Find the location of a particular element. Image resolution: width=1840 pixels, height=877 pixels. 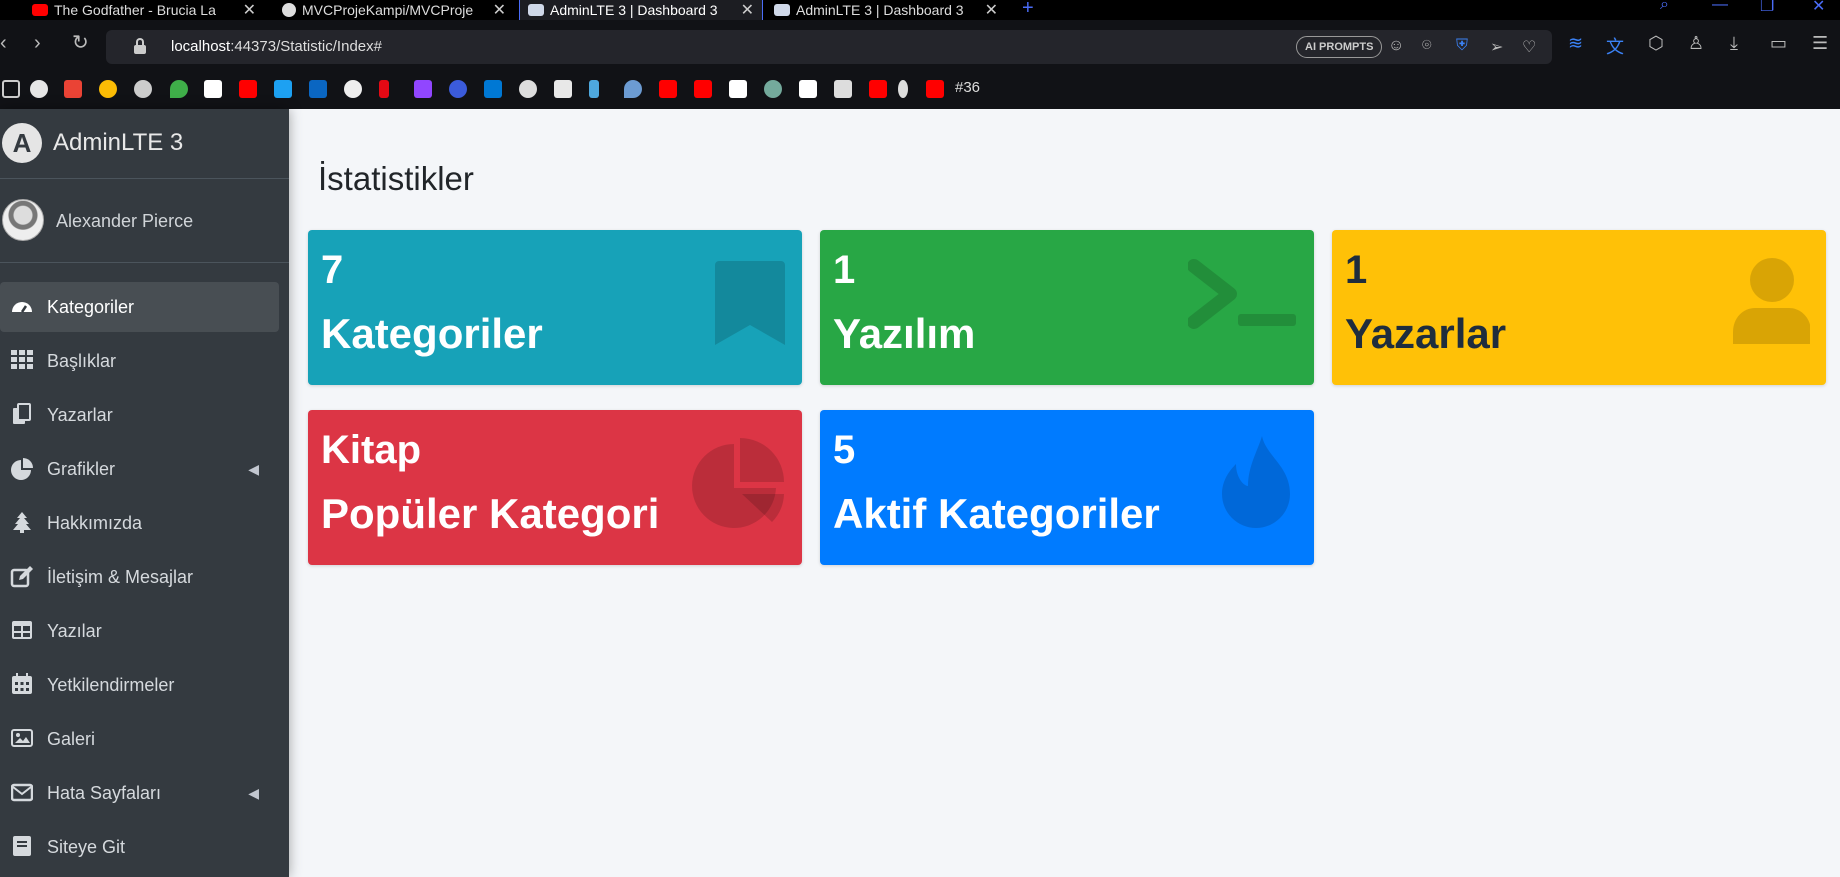

page-title: İstatistikler is located at coordinates (396, 178).